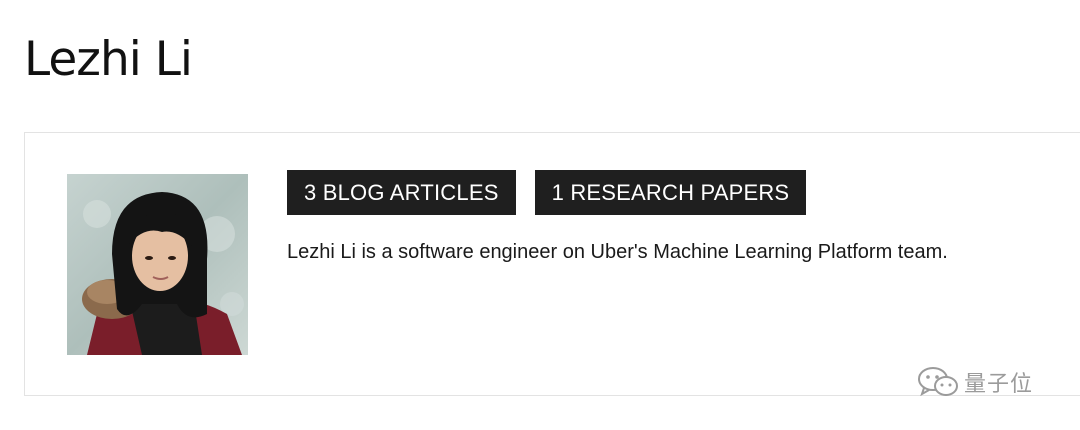  I want to click on blog-articles-badge: 3 BLOG ARTICLES, so click(401, 192).